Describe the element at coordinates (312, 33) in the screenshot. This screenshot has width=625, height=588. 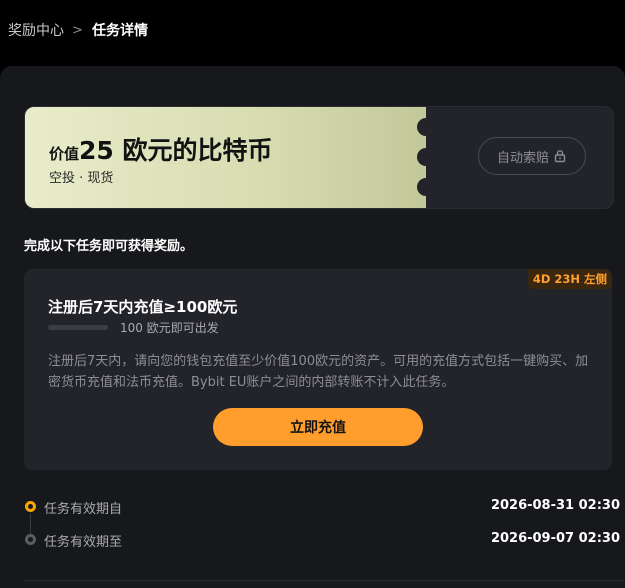
I see `top-bar: 奖励中心 > 任务详情` at that location.